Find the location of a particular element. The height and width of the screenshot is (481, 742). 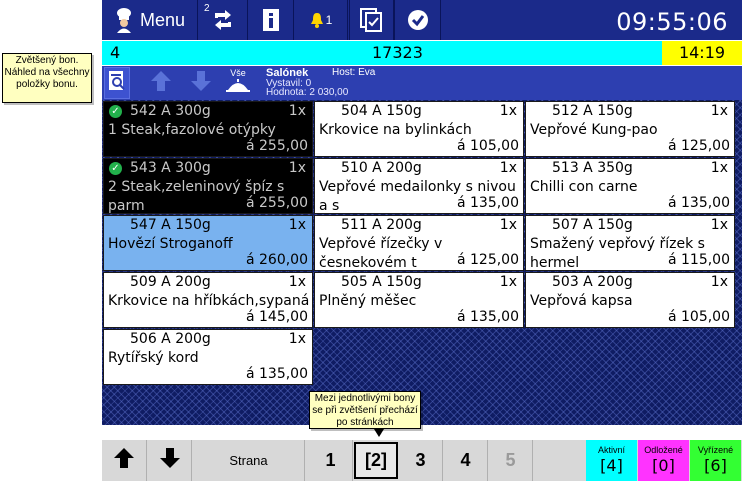

zoom-receipt-button is located at coordinates (117, 83).